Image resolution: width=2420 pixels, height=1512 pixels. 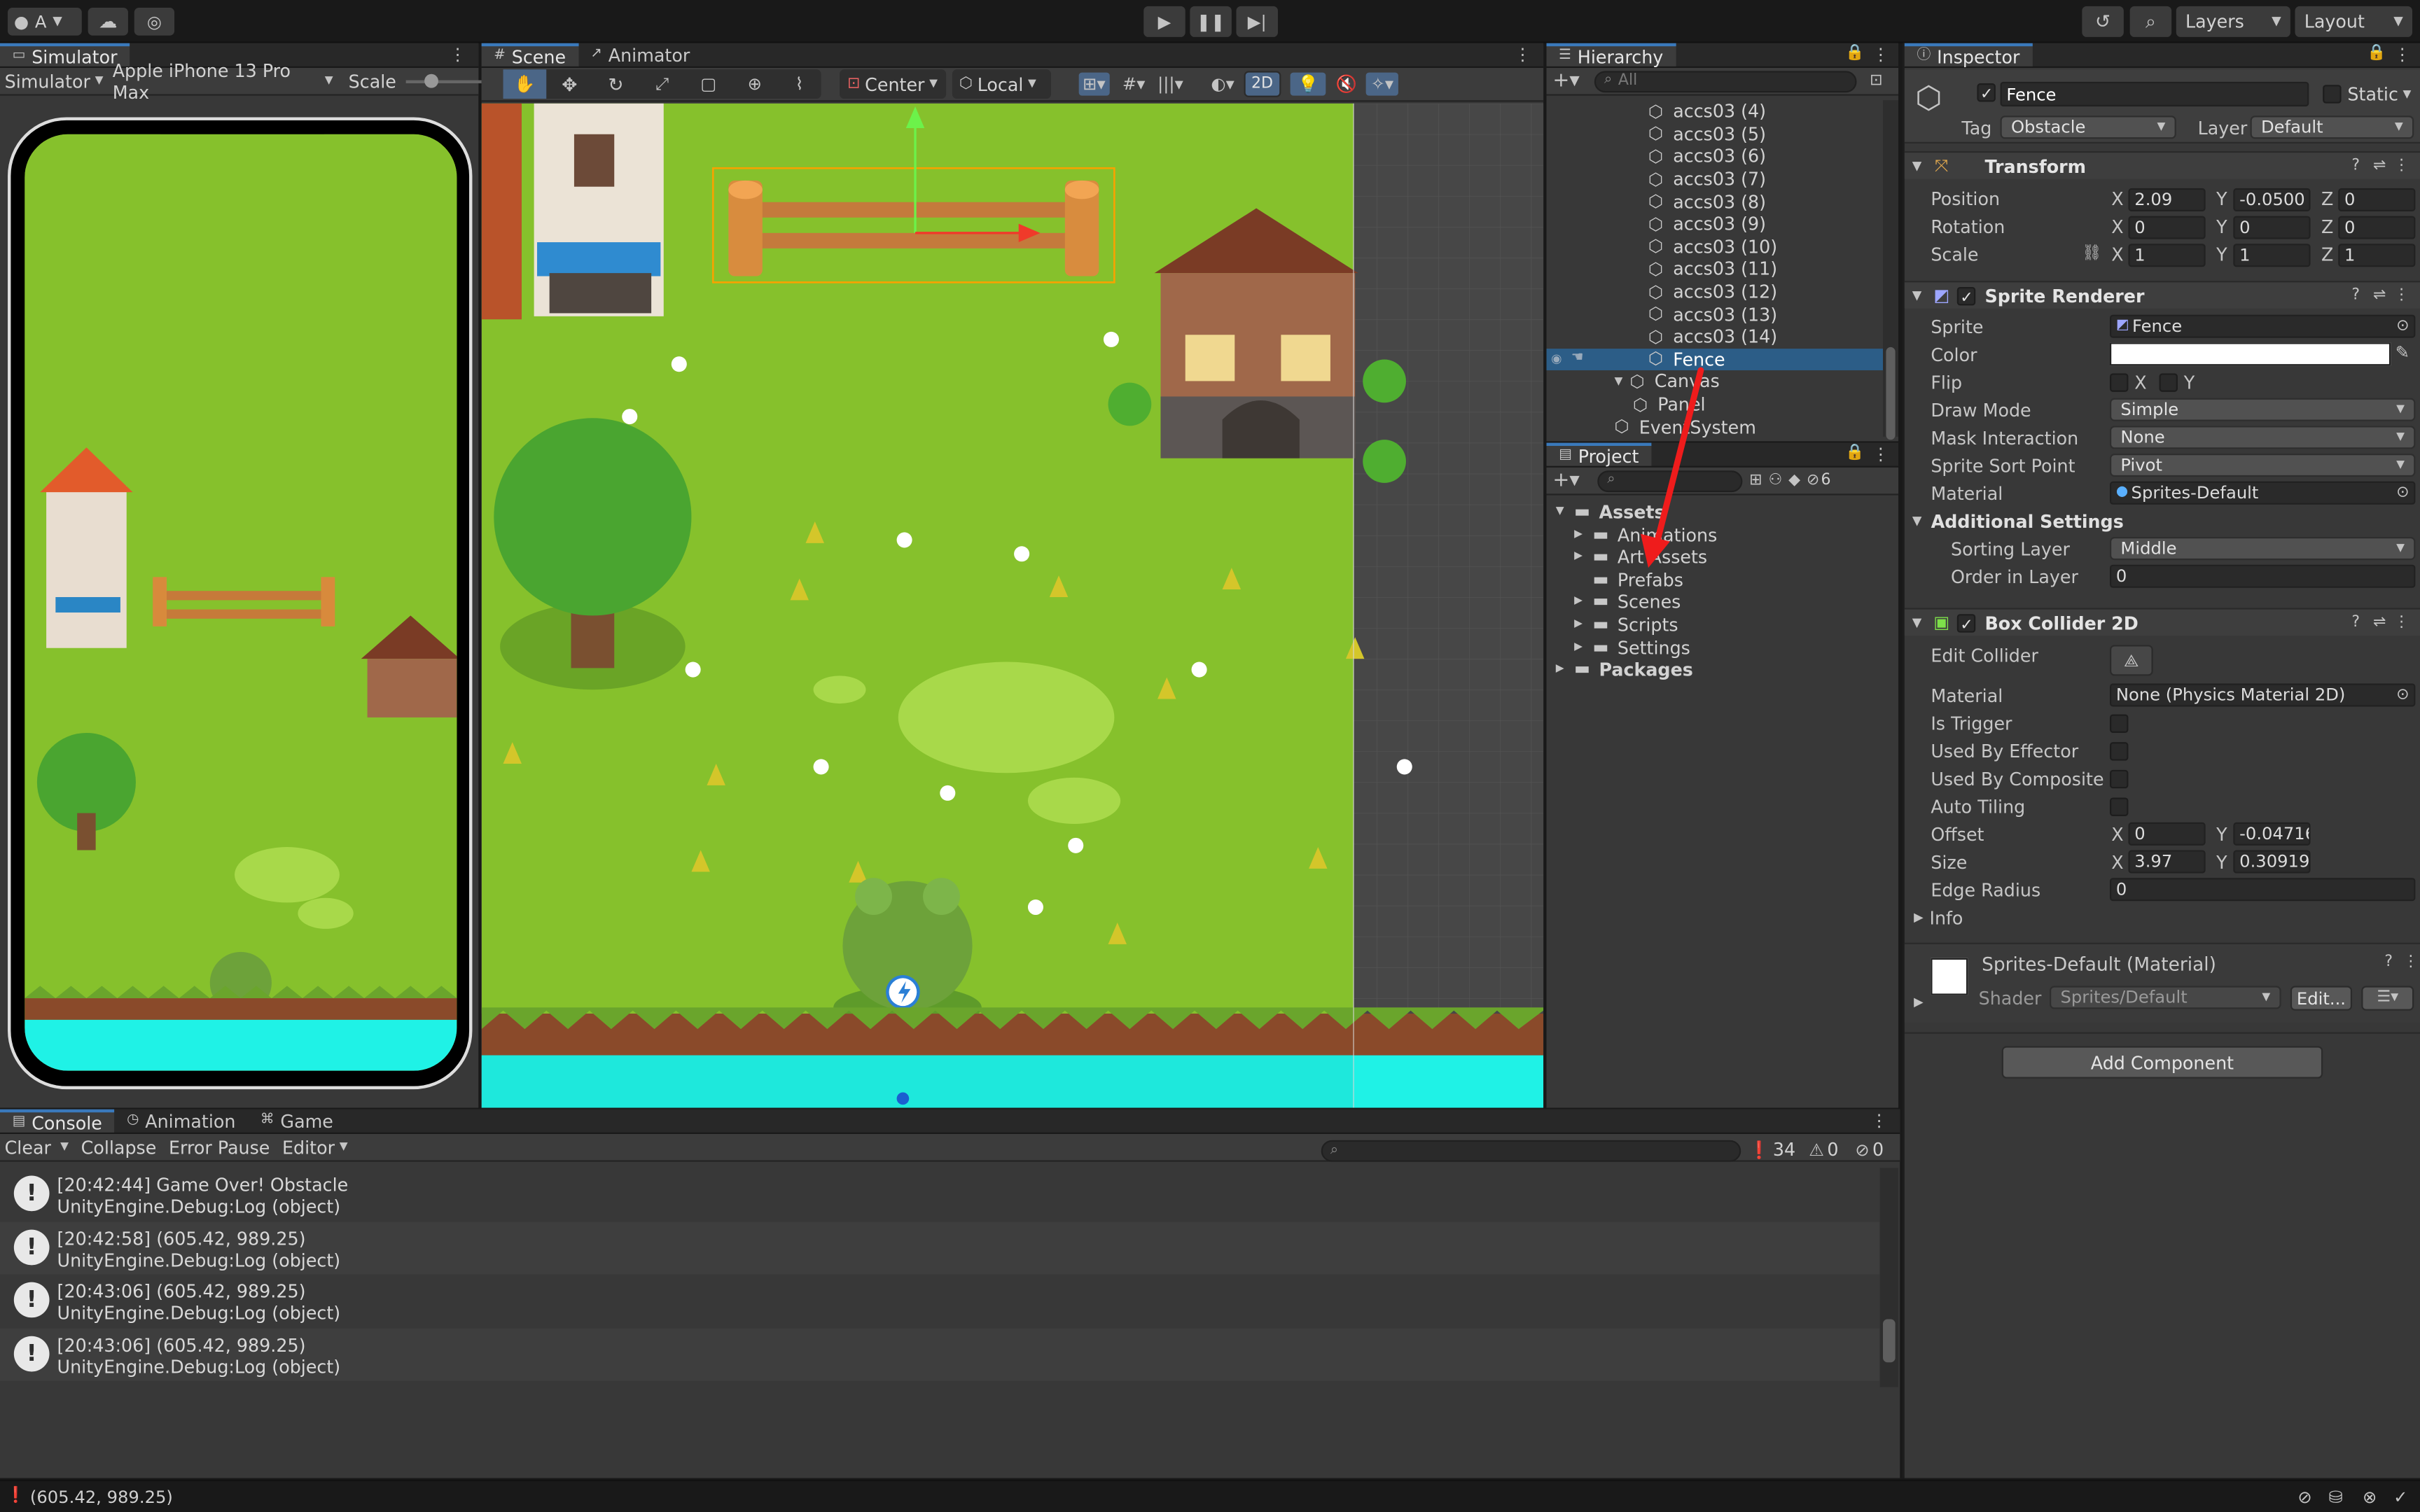 What do you see at coordinates (2377, 199) in the screenshot?
I see `position-z-field: 0` at bounding box center [2377, 199].